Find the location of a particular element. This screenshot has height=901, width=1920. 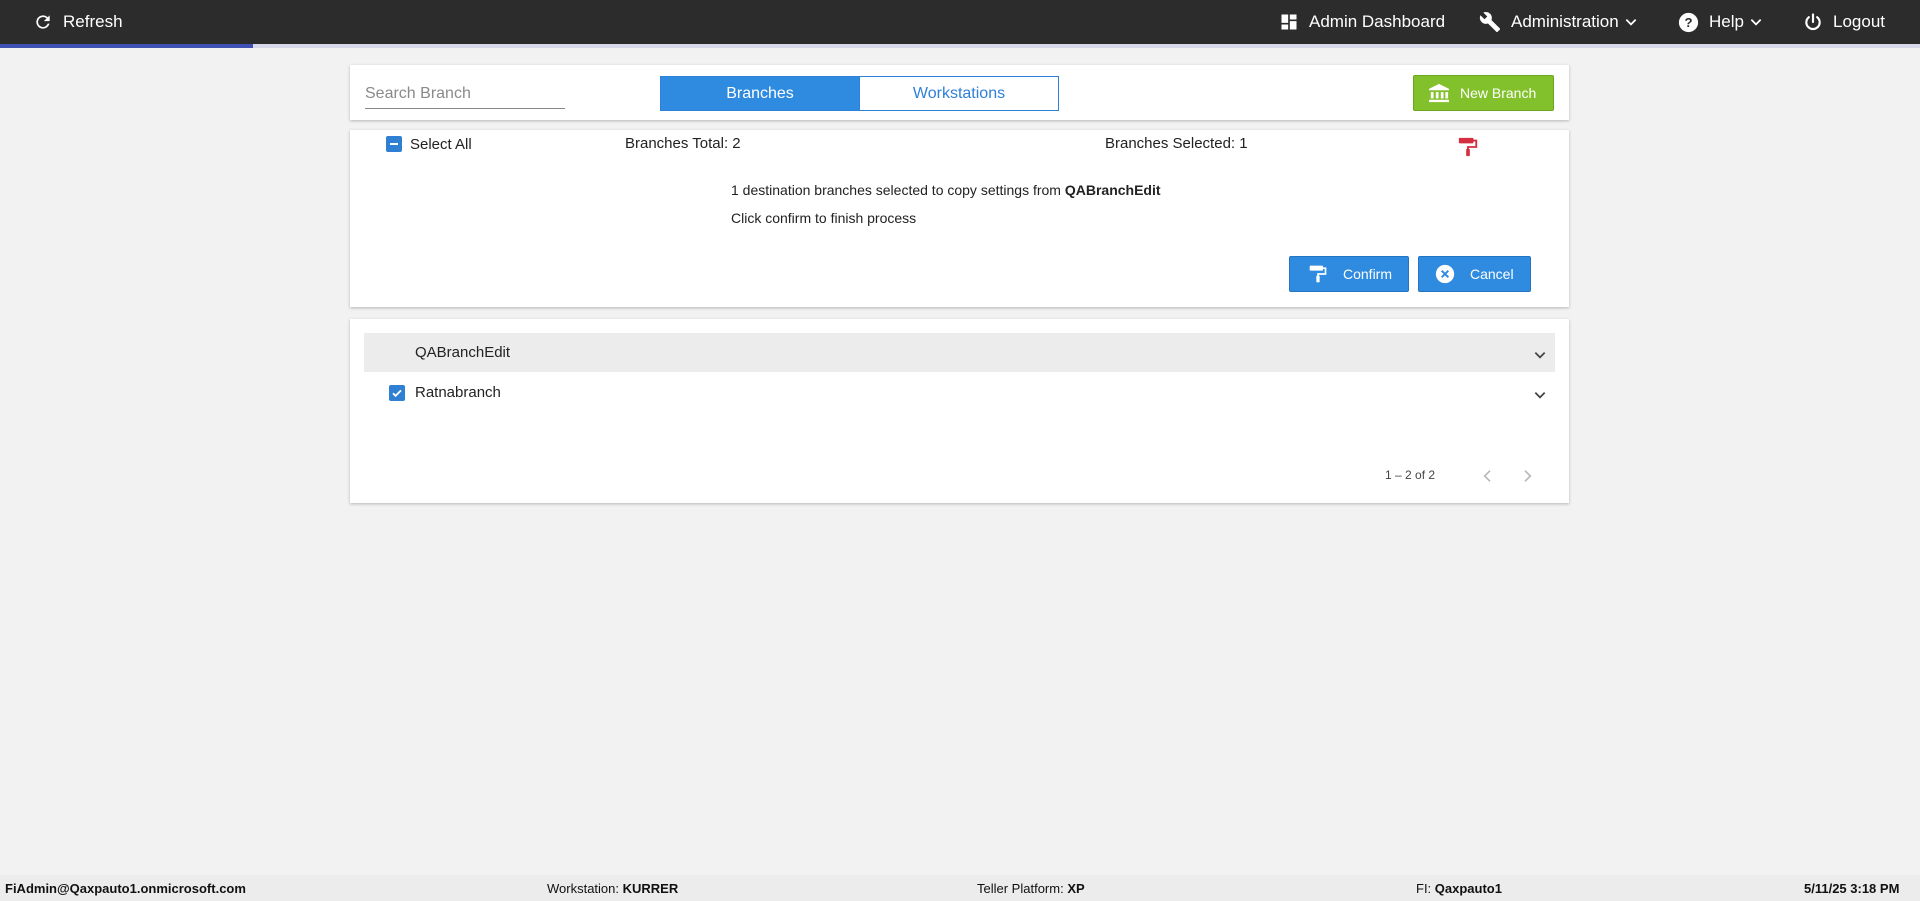

administration-menu: Administration is located at coordinates (1558, 22).